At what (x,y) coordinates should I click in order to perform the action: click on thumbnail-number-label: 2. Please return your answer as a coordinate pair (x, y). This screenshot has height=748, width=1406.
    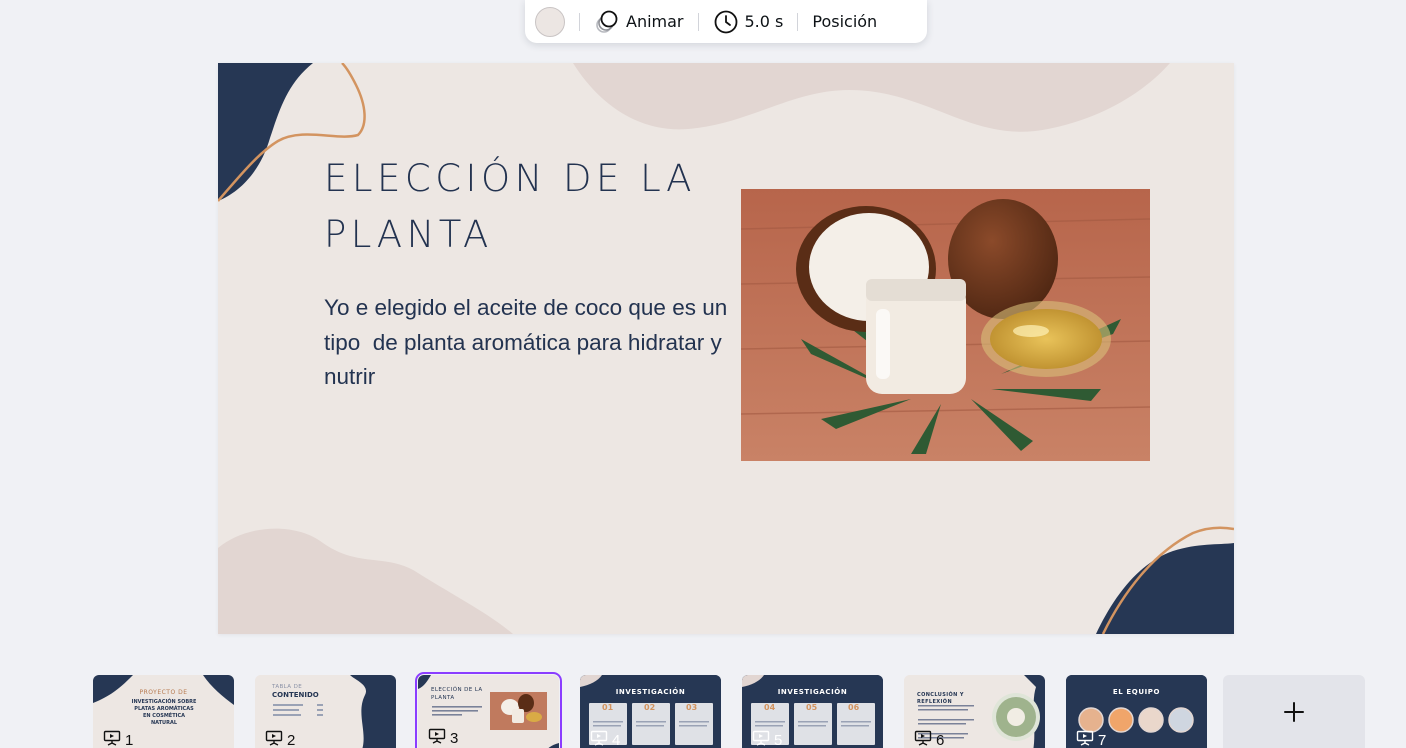
    Looking at the image, I should click on (291, 739).